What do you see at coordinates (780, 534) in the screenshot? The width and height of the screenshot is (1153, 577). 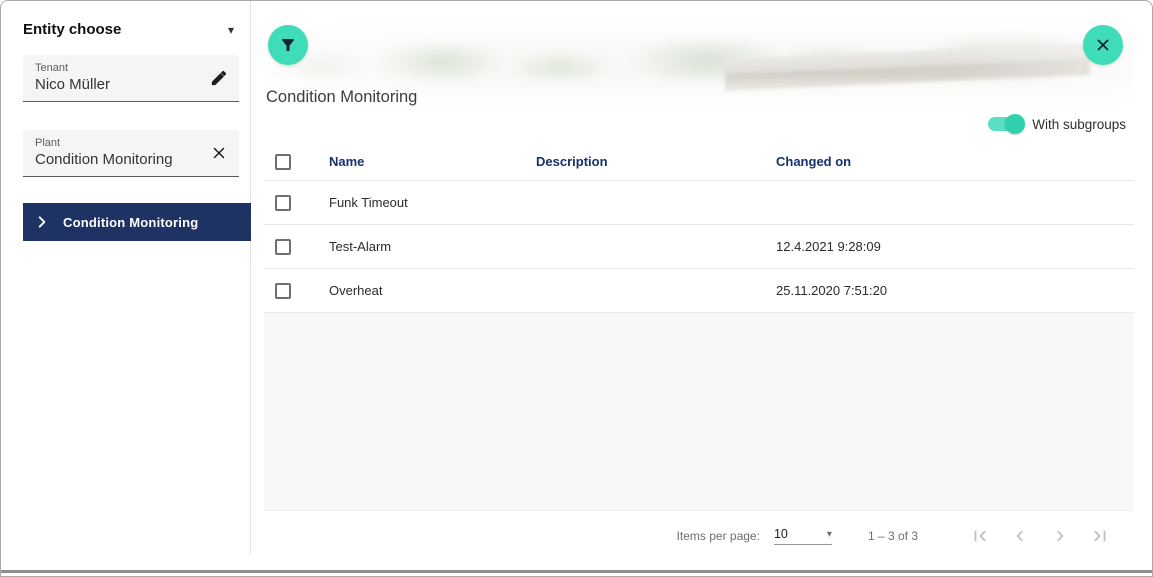 I see `page-size-value: 10` at bounding box center [780, 534].